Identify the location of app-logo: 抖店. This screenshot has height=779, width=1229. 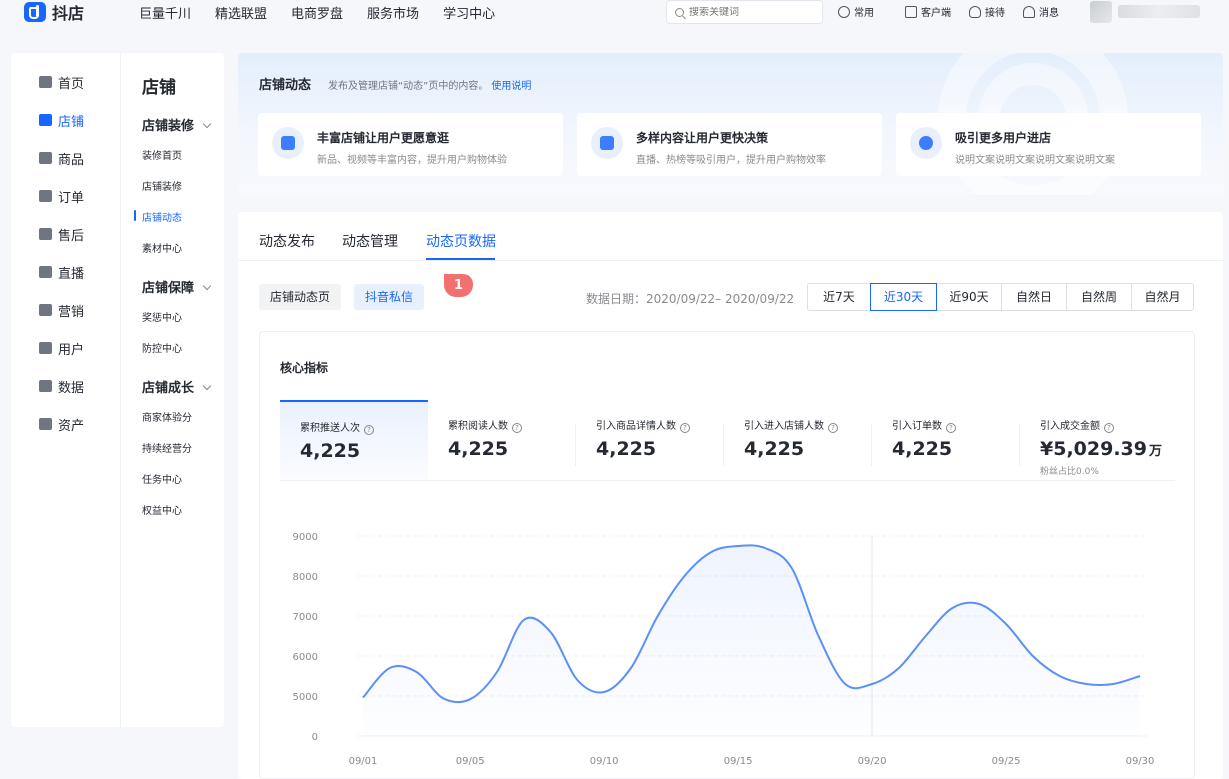
(54, 12).